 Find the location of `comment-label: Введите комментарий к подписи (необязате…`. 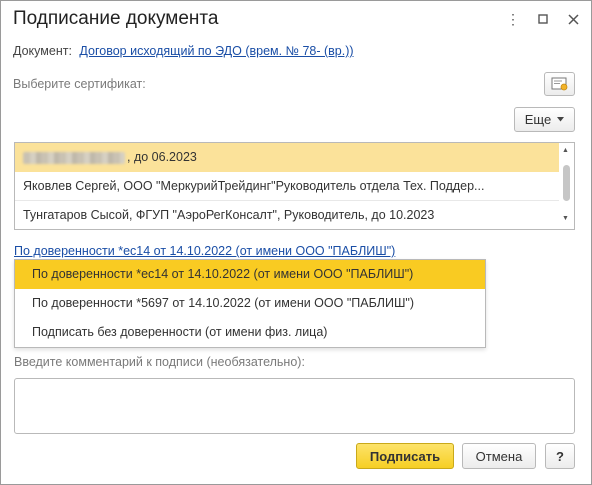

comment-label: Введите комментарий к подписи (необязате… is located at coordinates (159, 362).